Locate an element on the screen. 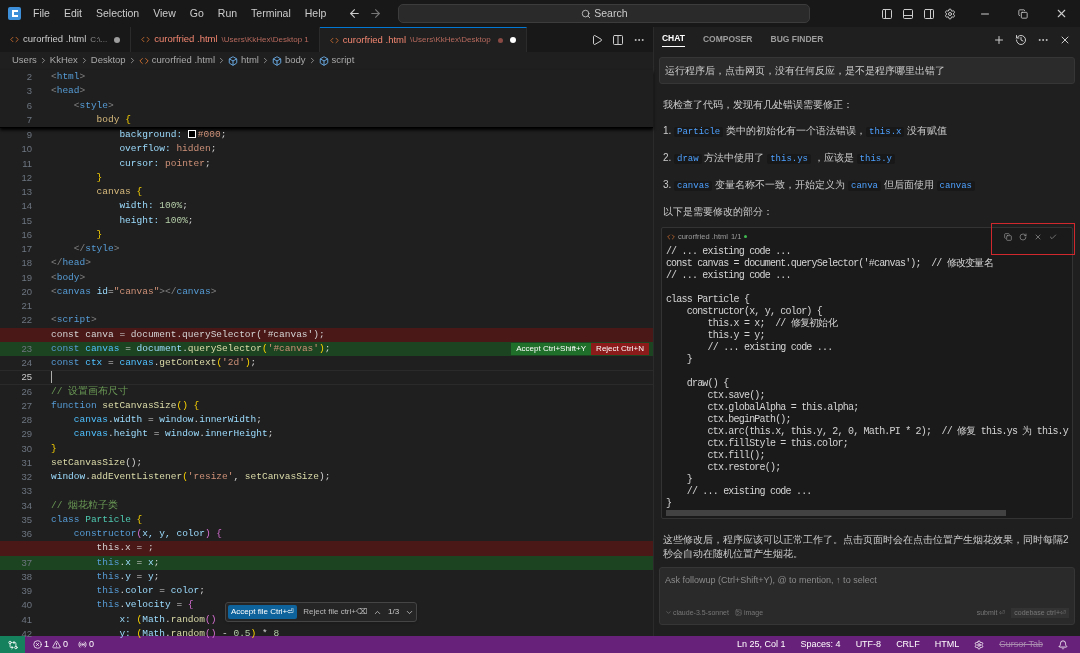 Image resolution: width=1080 pixels, height=653 pixels. chat-text: 这些修改后，程序应该可以正常工作了。点击页面时会在点击位置产生烟花效果，同时每隔2秒会自动在随机位置产生烟花。 is located at coordinates (865, 547).